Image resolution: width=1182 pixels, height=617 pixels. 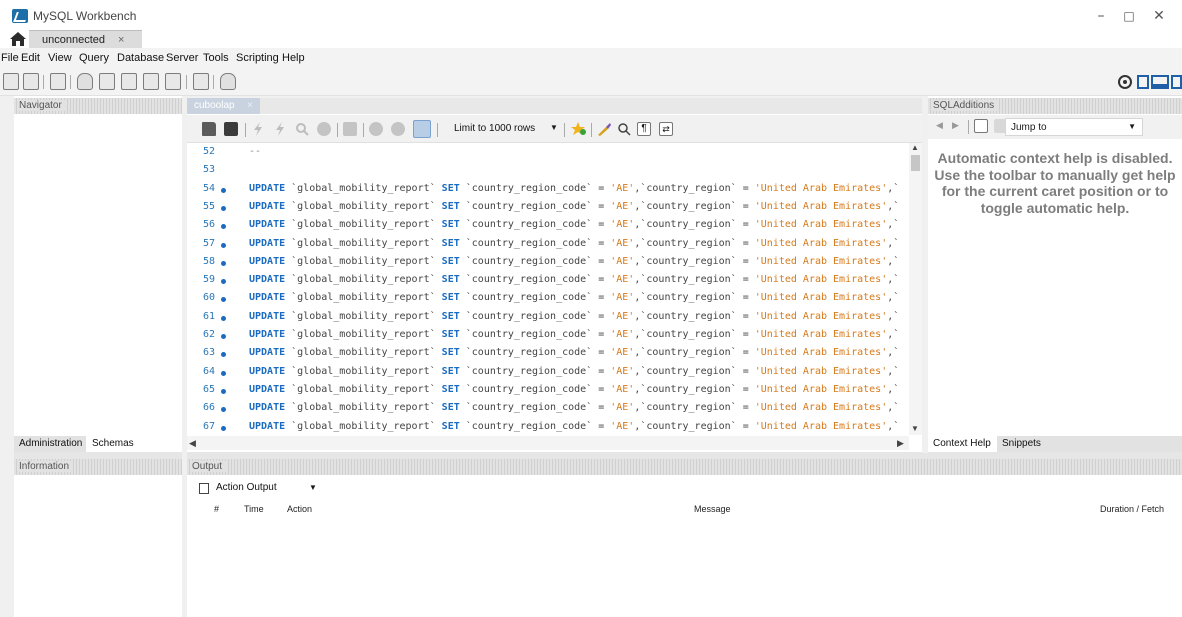 I want to click on editor-vertical-scrollbar: ▲ ▼, so click(x=915, y=289).